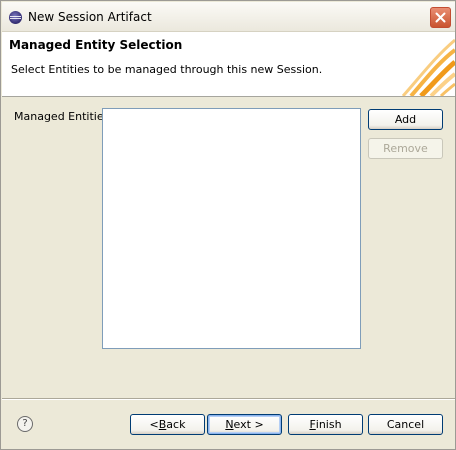  Describe the element at coordinates (405, 119) in the screenshot. I see `add-button: Add` at that location.